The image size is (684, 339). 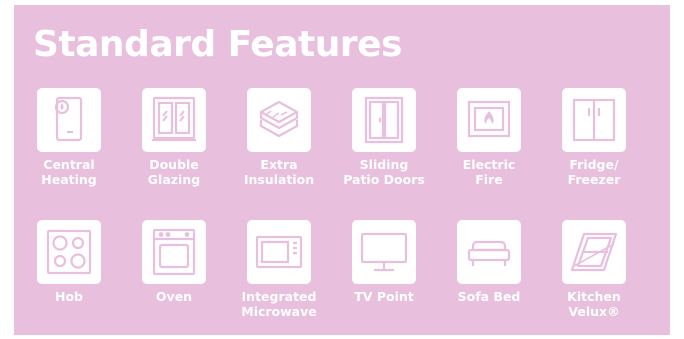 What do you see at coordinates (69, 172) in the screenshot?
I see `feature-label: Central Heating` at bounding box center [69, 172].